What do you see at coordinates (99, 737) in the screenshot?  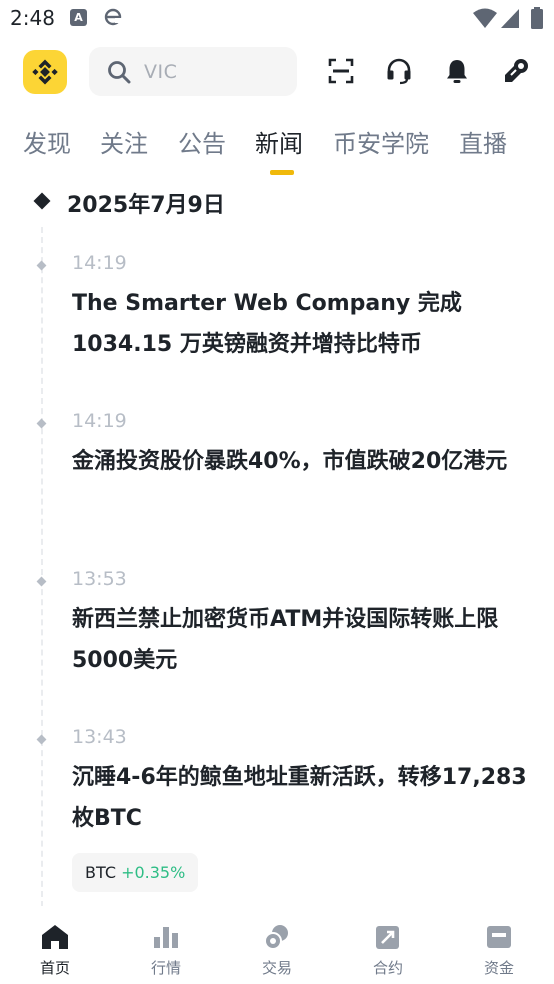 I see `news-time: 13:43` at bounding box center [99, 737].